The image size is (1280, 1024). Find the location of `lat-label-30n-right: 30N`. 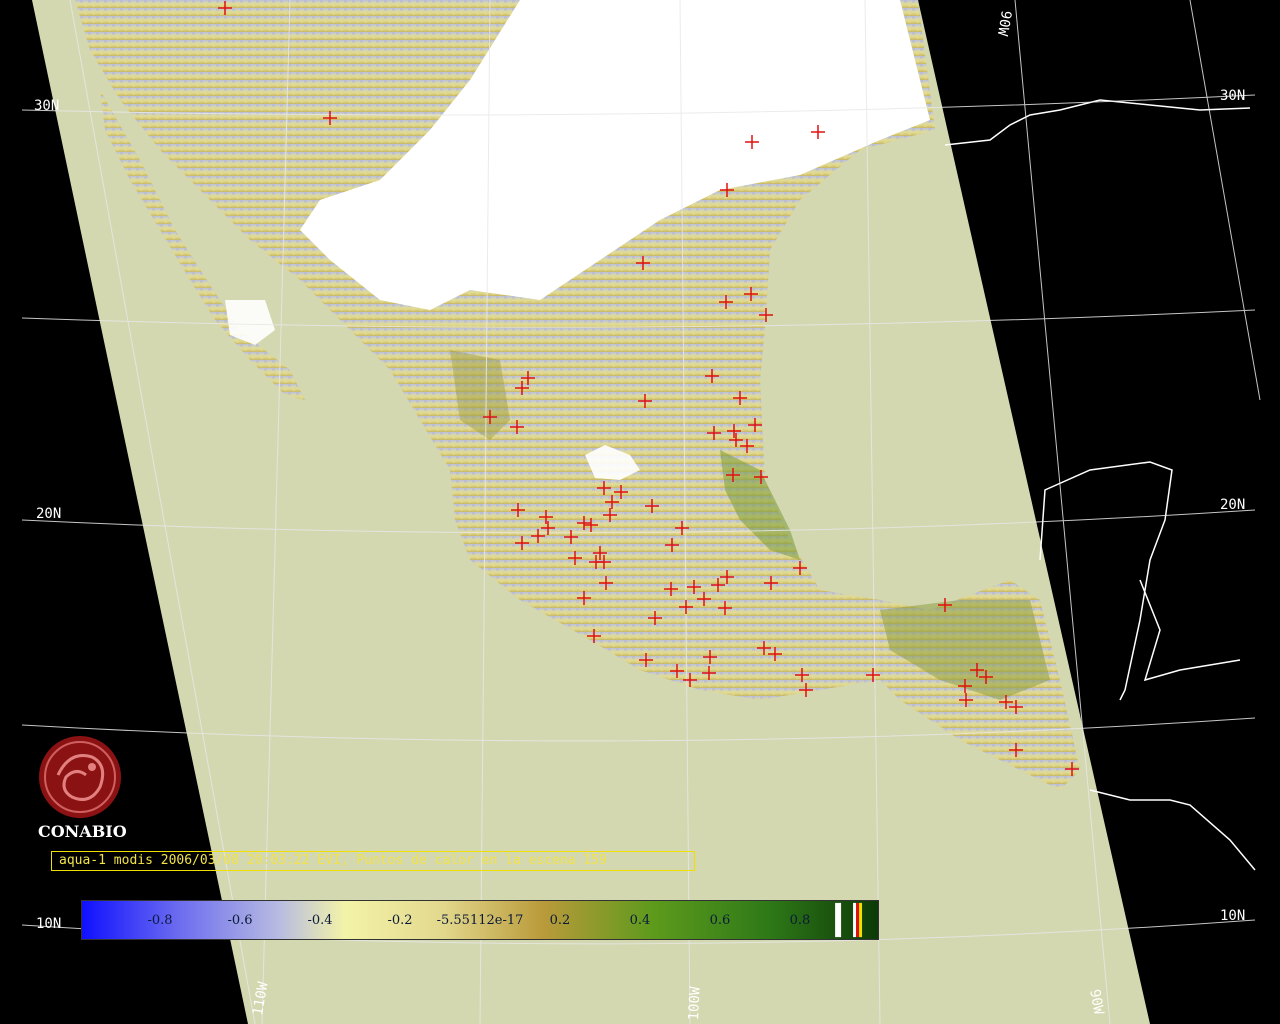

lat-label-30n-right: 30N is located at coordinates (1233, 96).